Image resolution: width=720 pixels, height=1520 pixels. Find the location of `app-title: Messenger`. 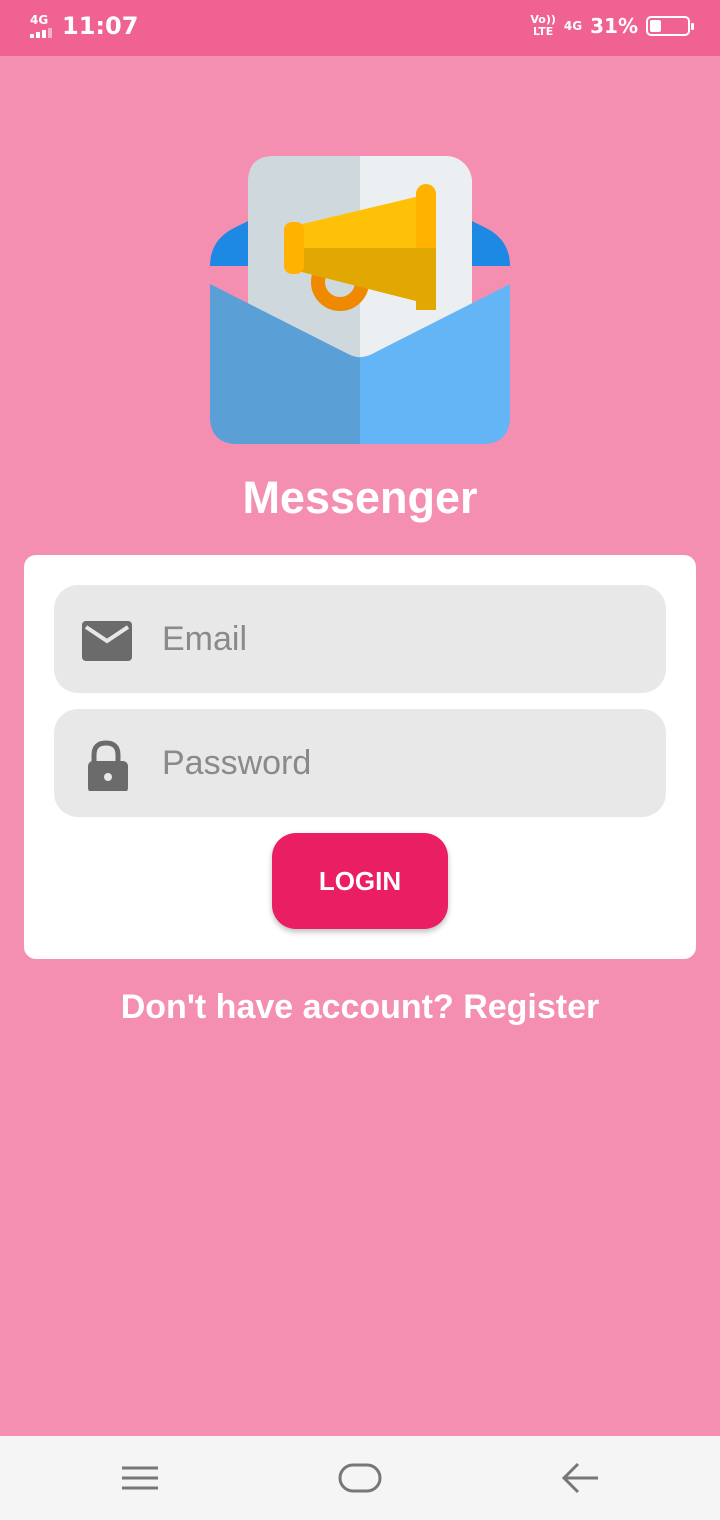

app-title: Messenger is located at coordinates (360, 497).